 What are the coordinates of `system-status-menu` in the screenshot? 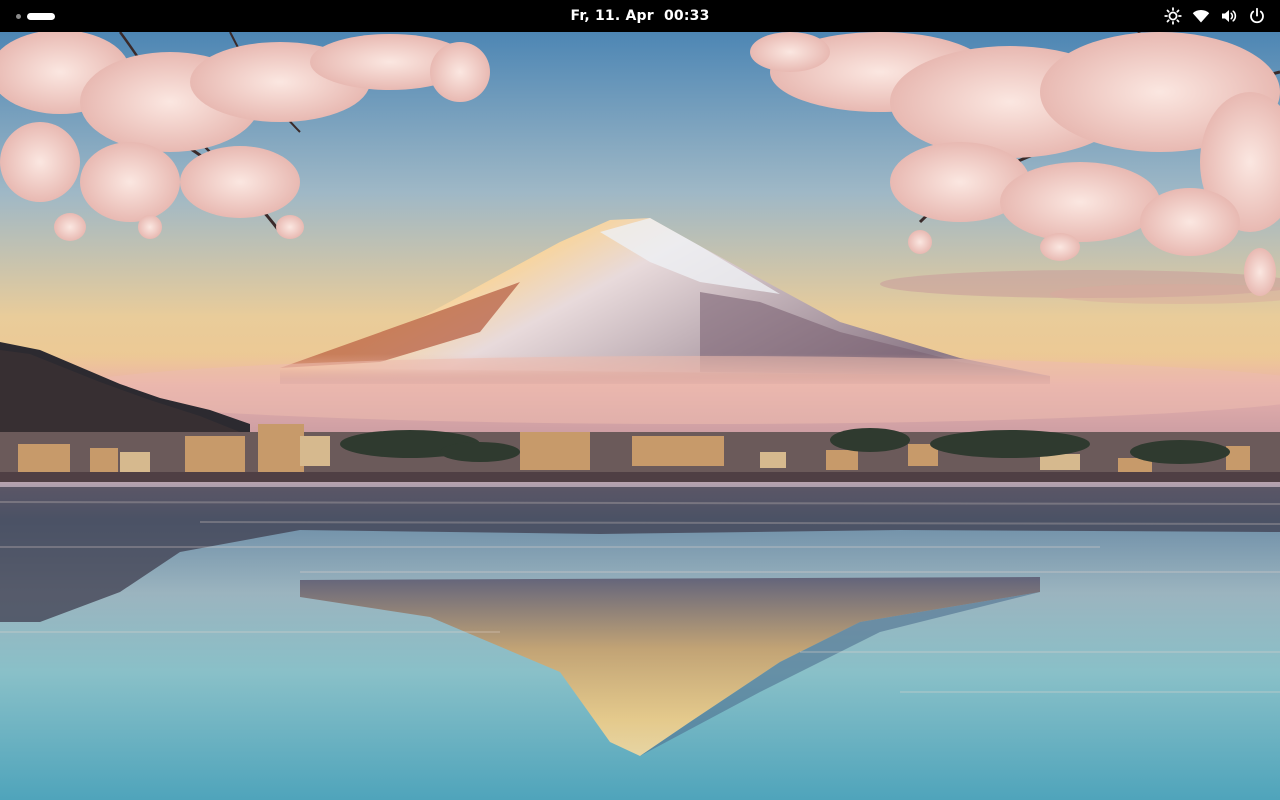 It's located at (1215, 16).